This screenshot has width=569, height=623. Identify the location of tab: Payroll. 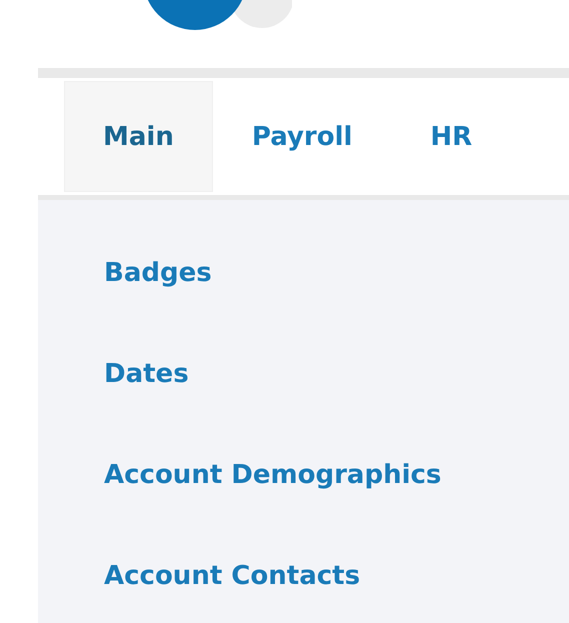
(302, 136).